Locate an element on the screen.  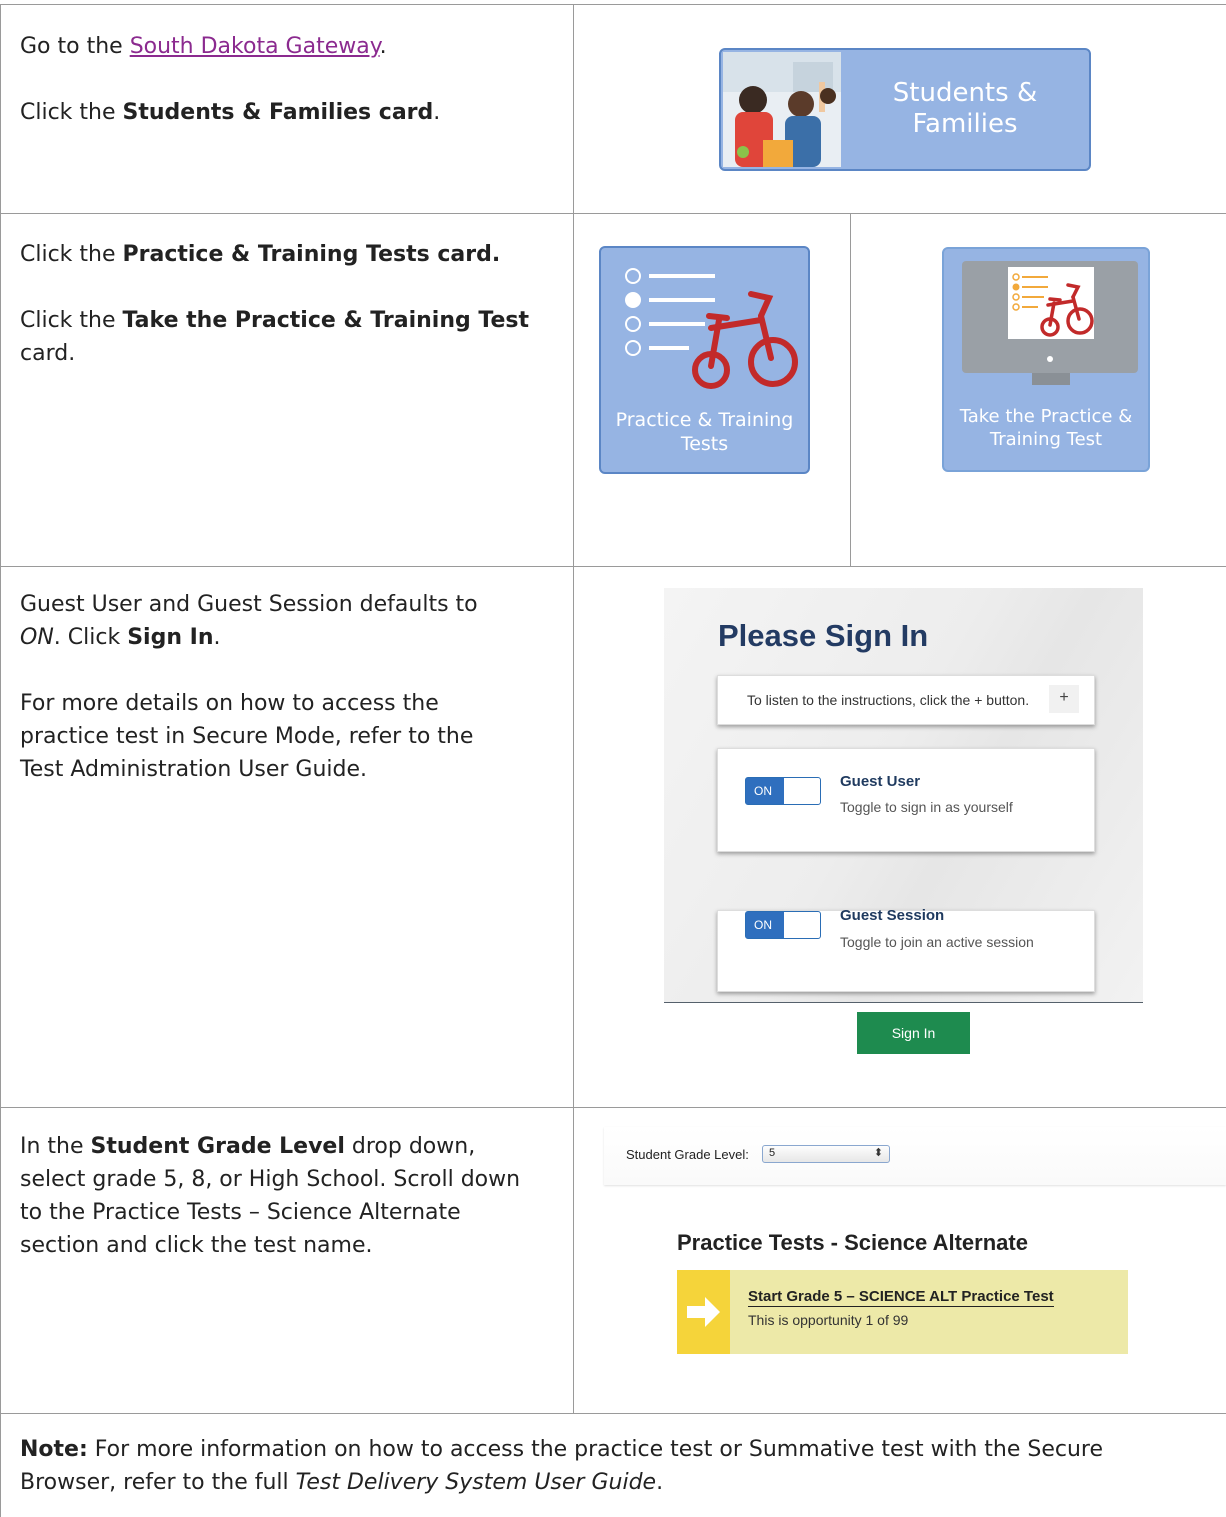
guest-user-title: Guest User is located at coordinates (880, 781).